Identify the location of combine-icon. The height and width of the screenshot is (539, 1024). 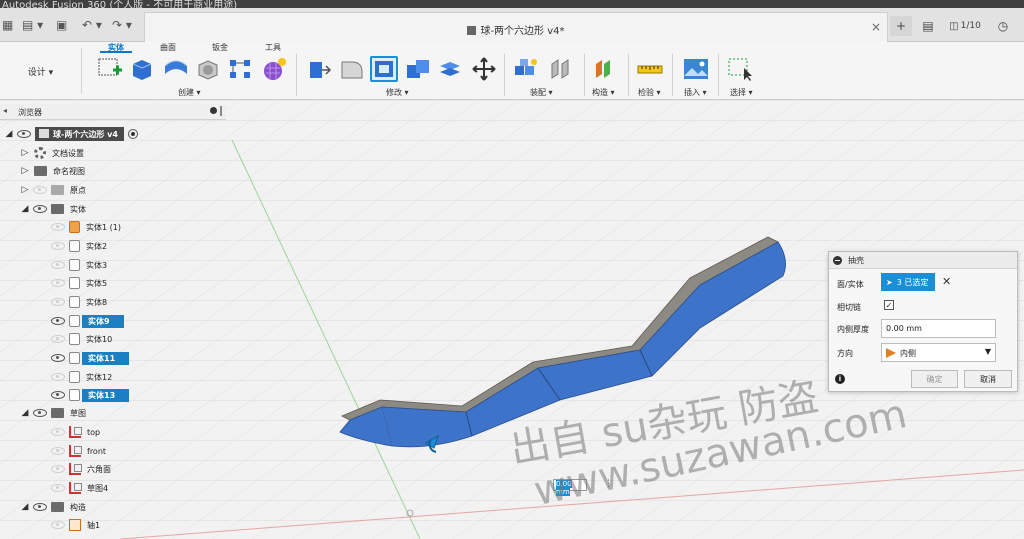
(418, 69).